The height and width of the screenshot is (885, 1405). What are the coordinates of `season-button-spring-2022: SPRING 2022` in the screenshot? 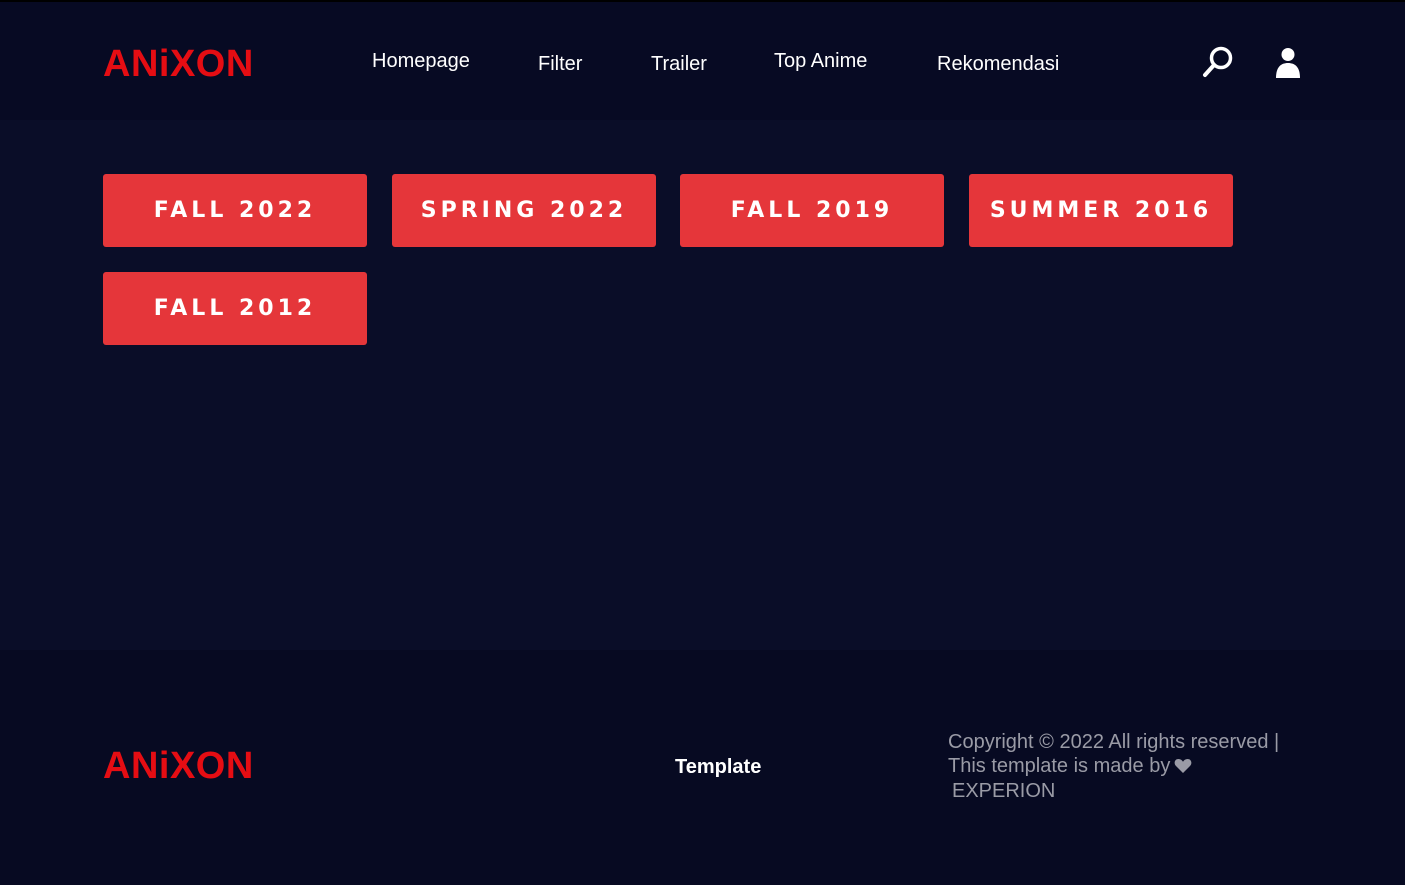 It's located at (524, 210).